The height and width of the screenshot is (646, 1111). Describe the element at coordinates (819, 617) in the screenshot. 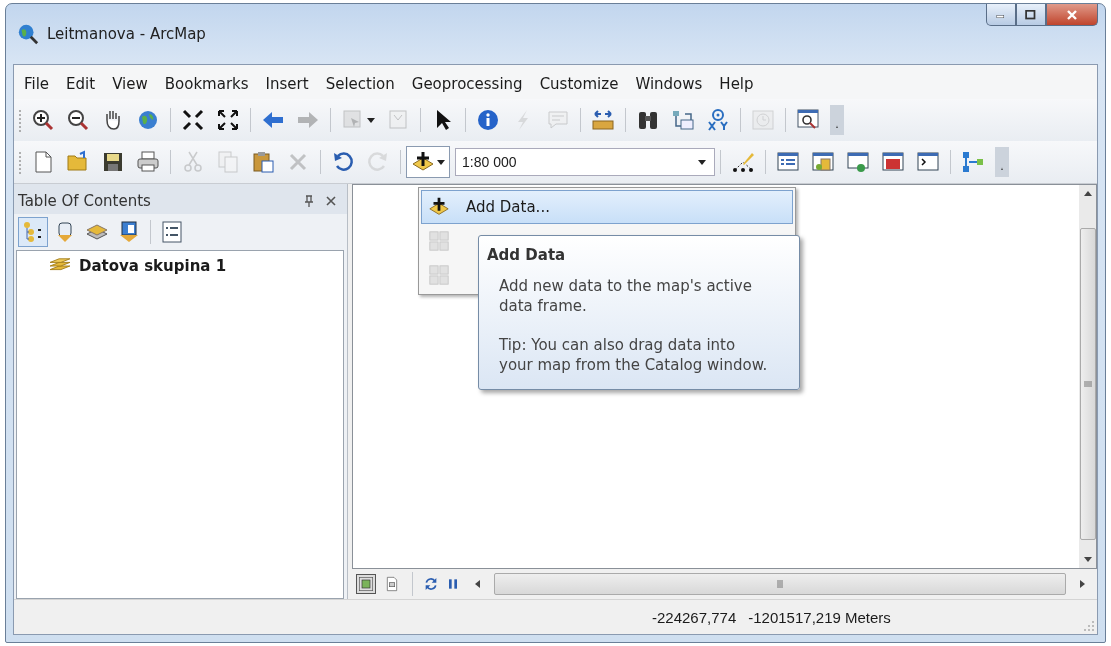

I see `y-coordinate: -1201517,219 Meters` at that location.